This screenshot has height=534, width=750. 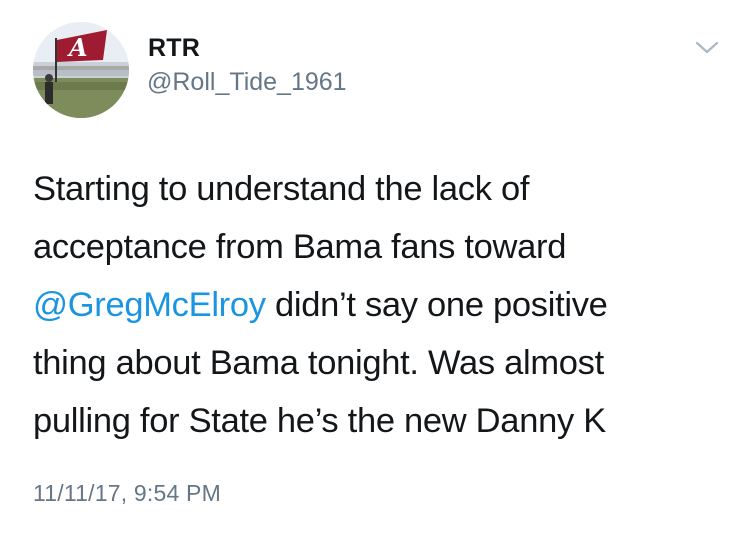 I want to click on mention-link: @GregMcElroy, so click(x=149, y=305).